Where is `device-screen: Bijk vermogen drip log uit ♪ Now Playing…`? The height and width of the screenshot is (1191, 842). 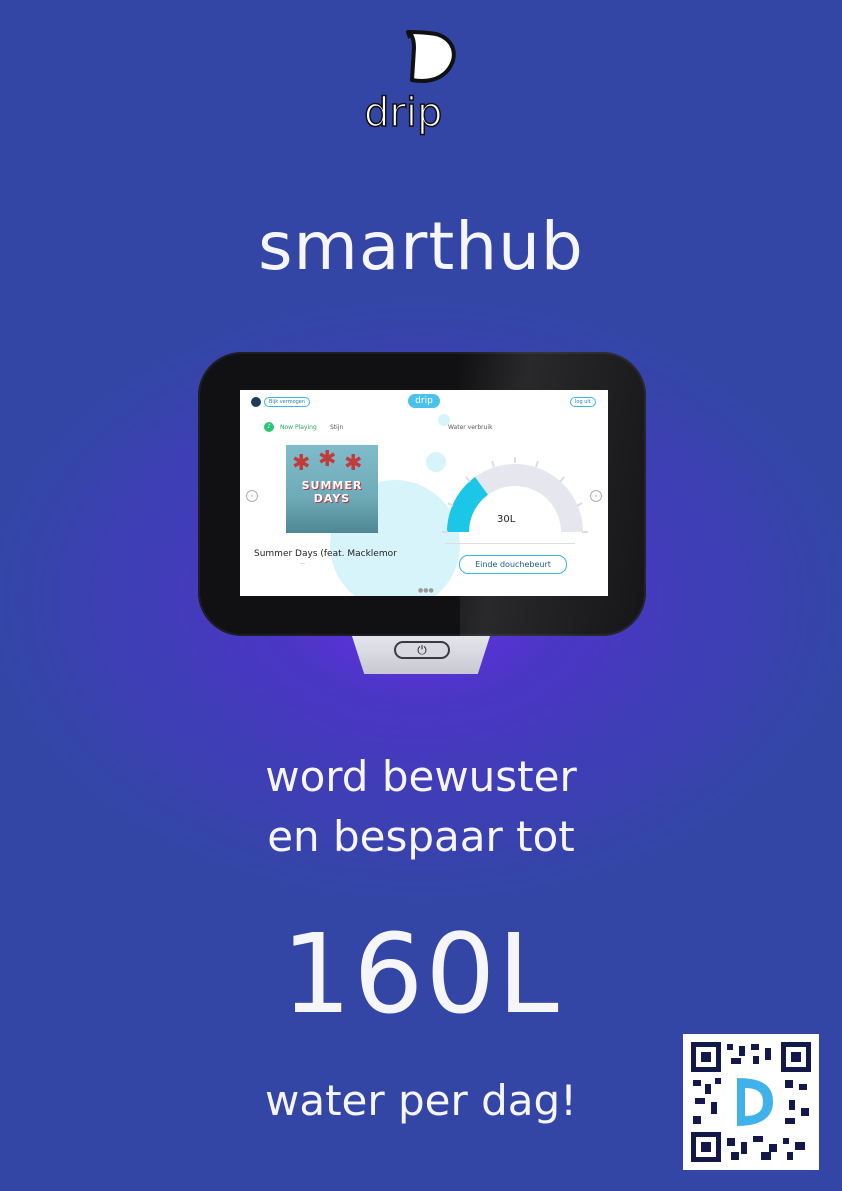 device-screen: Bijk vermogen drip log uit ♪ Now Playing… is located at coordinates (424, 493).